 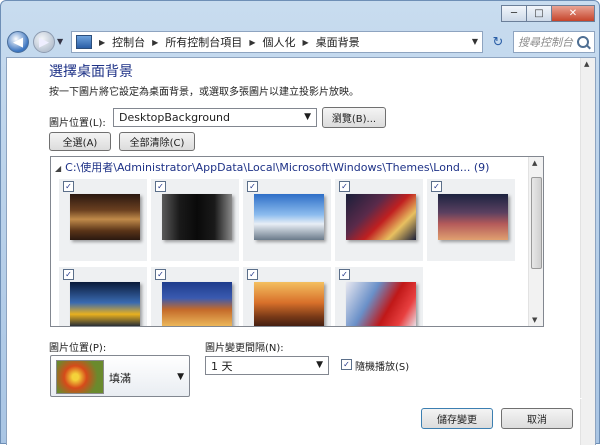 What do you see at coordinates (60, 41) in the screenshot?
I see `recent-pages-dropdown-icon: ▼` at bounding box center [60, 41].